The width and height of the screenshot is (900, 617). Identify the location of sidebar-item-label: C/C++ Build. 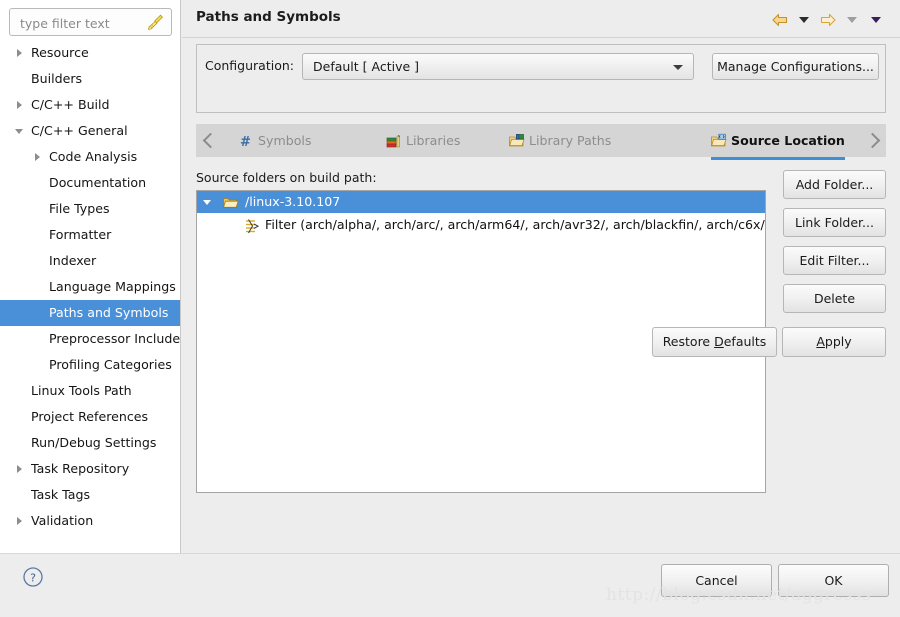
(70, 104).